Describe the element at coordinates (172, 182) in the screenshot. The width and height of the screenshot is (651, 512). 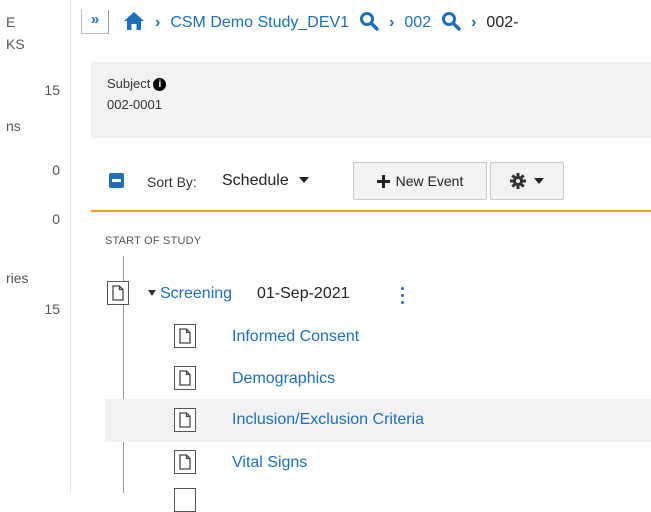
I see `sort-by-label: Sort By:` at that location.